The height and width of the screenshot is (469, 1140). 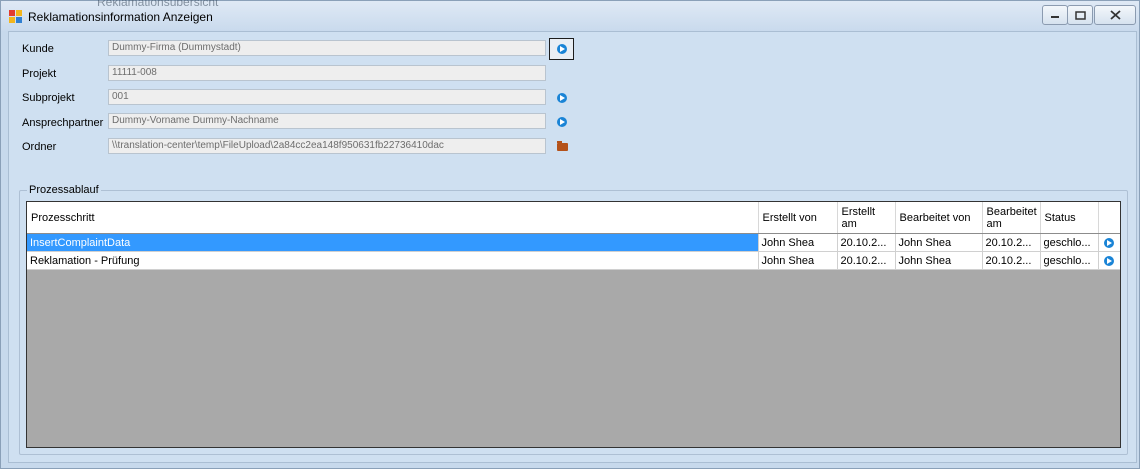 What do you see at coordinates (562, 146) in the screenshot?
I see `folder-icon` at bounding box center [562, 146].